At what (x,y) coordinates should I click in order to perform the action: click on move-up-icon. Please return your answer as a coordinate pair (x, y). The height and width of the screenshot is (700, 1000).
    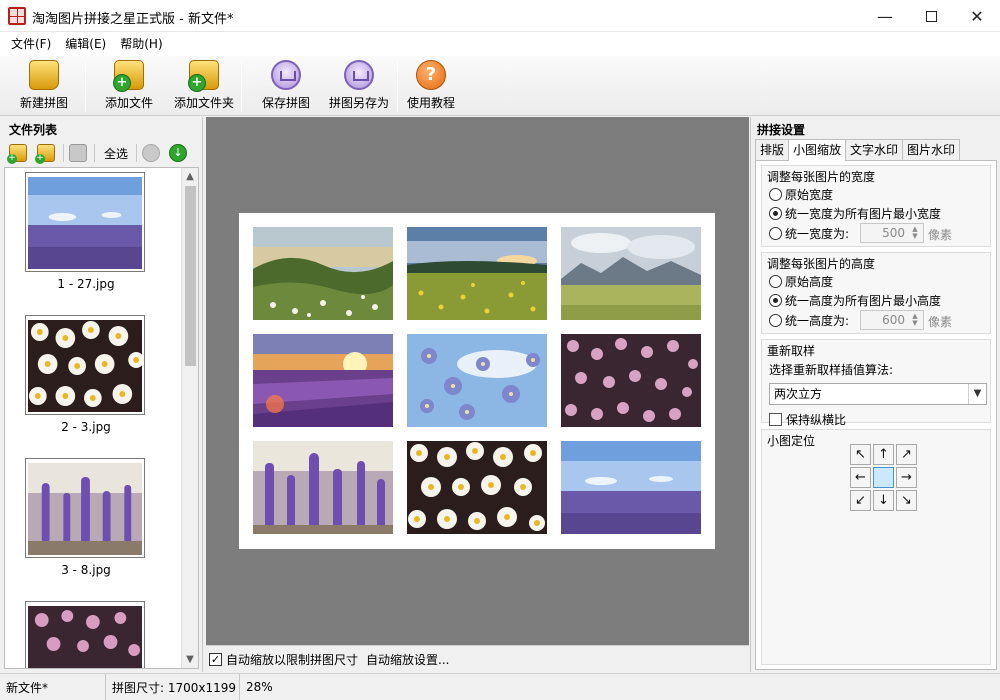
    Looking at the image, I should click on (151, 153).